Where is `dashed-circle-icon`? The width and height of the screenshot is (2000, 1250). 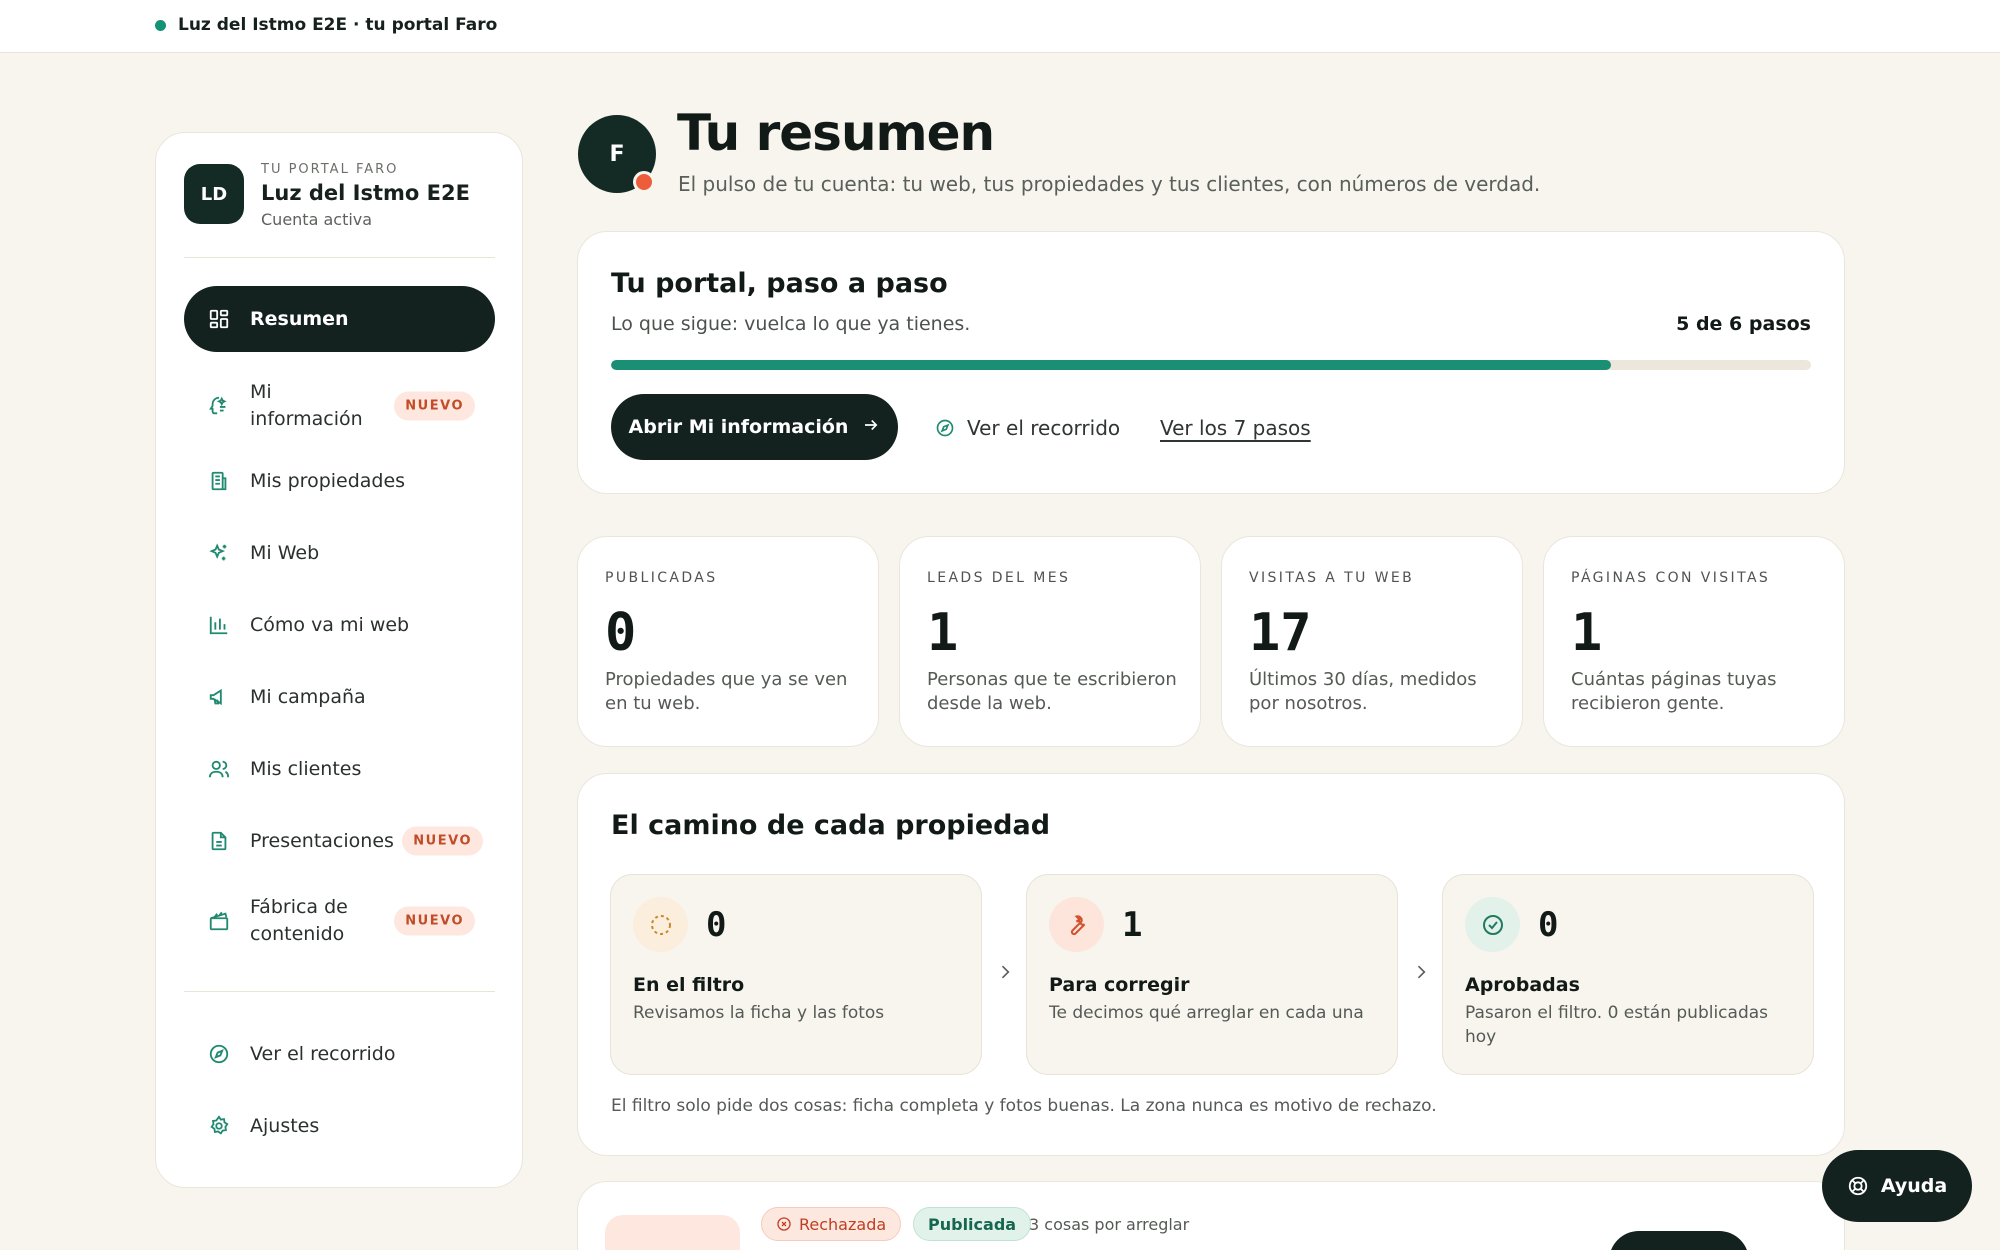 dashed-circle-icon is located at coordinates (660, 924).